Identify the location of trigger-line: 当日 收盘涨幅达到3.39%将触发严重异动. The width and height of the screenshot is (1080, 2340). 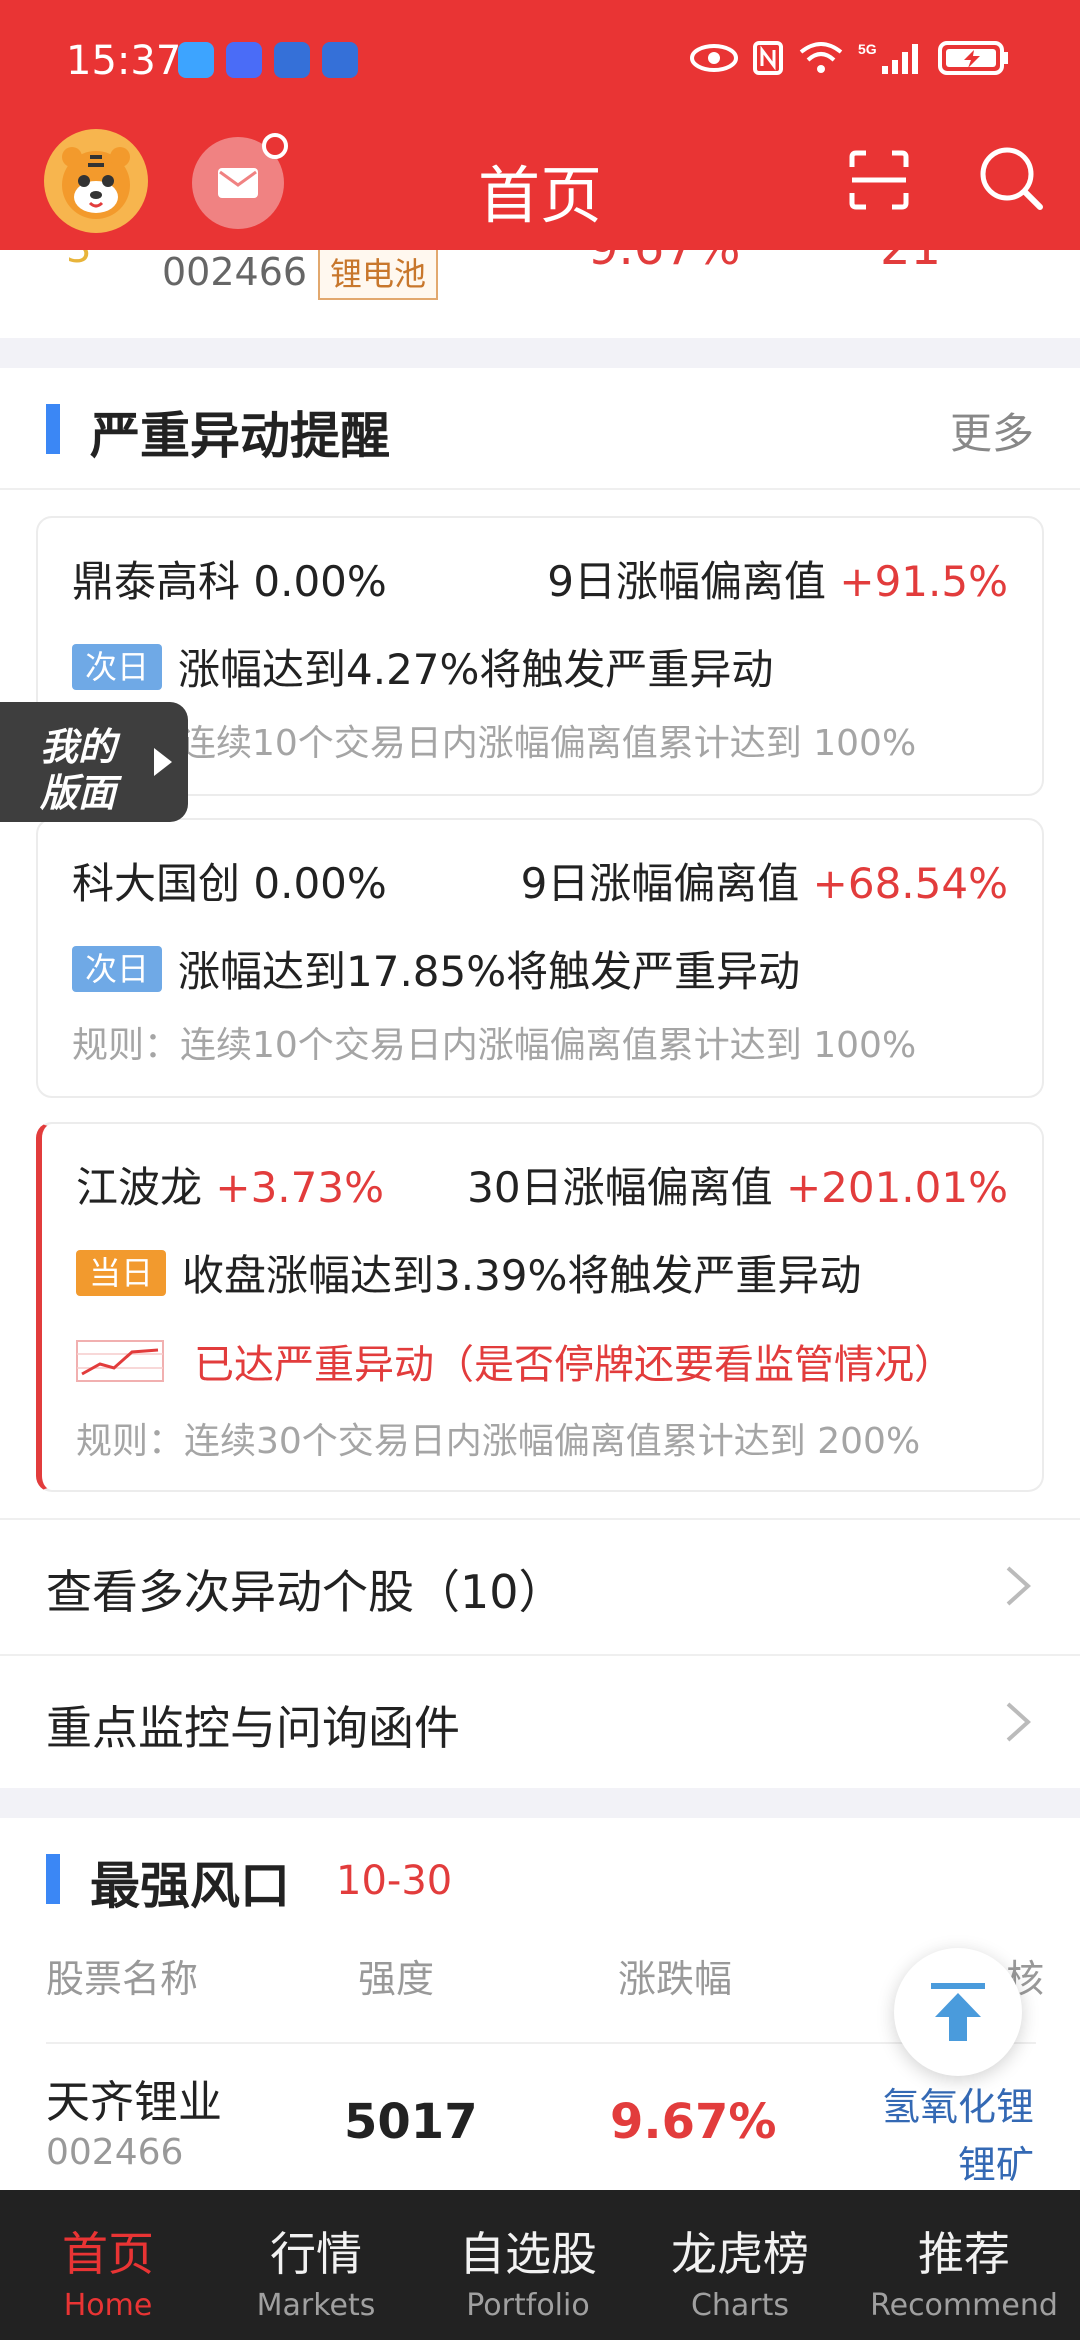
(468, 1272).